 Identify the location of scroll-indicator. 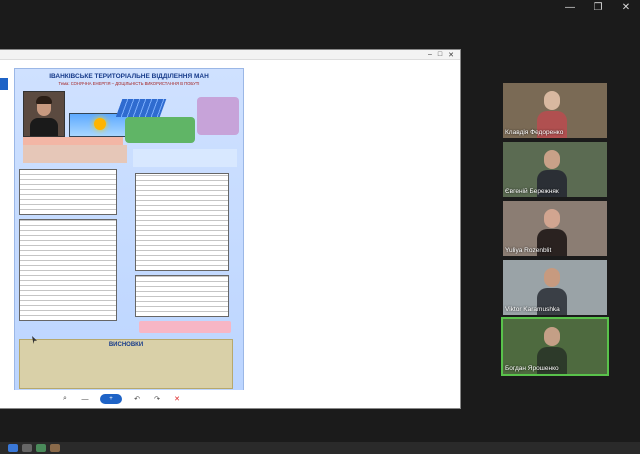
(4, 84).